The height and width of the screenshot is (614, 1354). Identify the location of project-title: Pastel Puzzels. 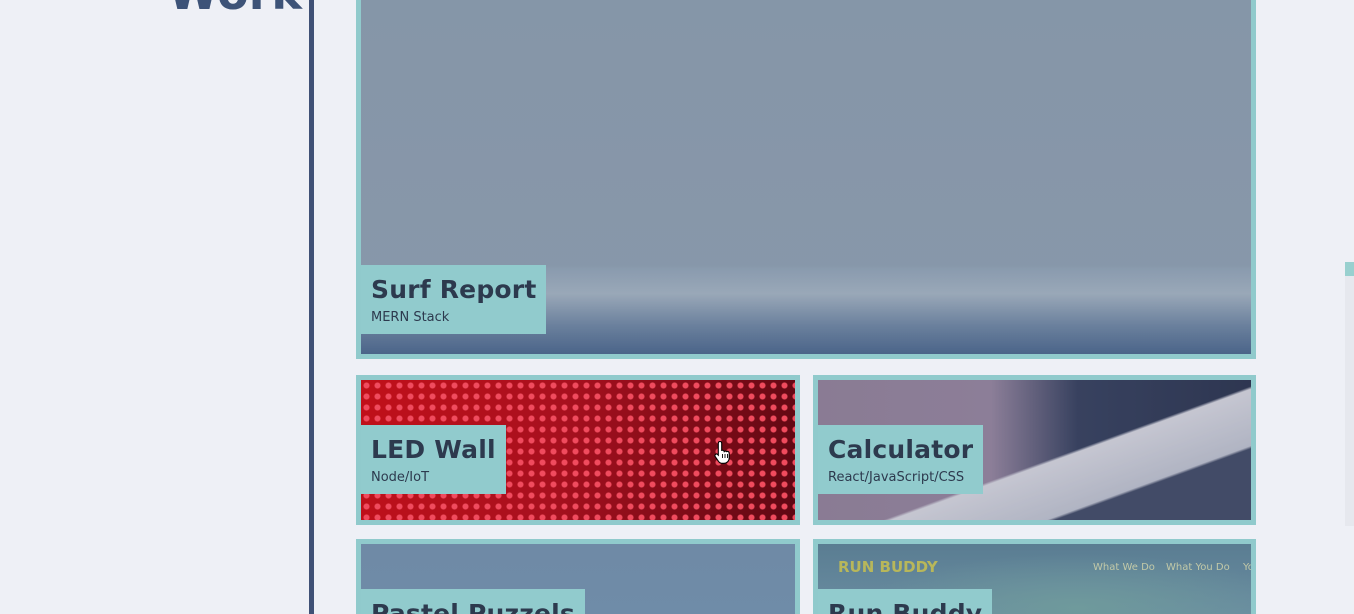
(473, 606).